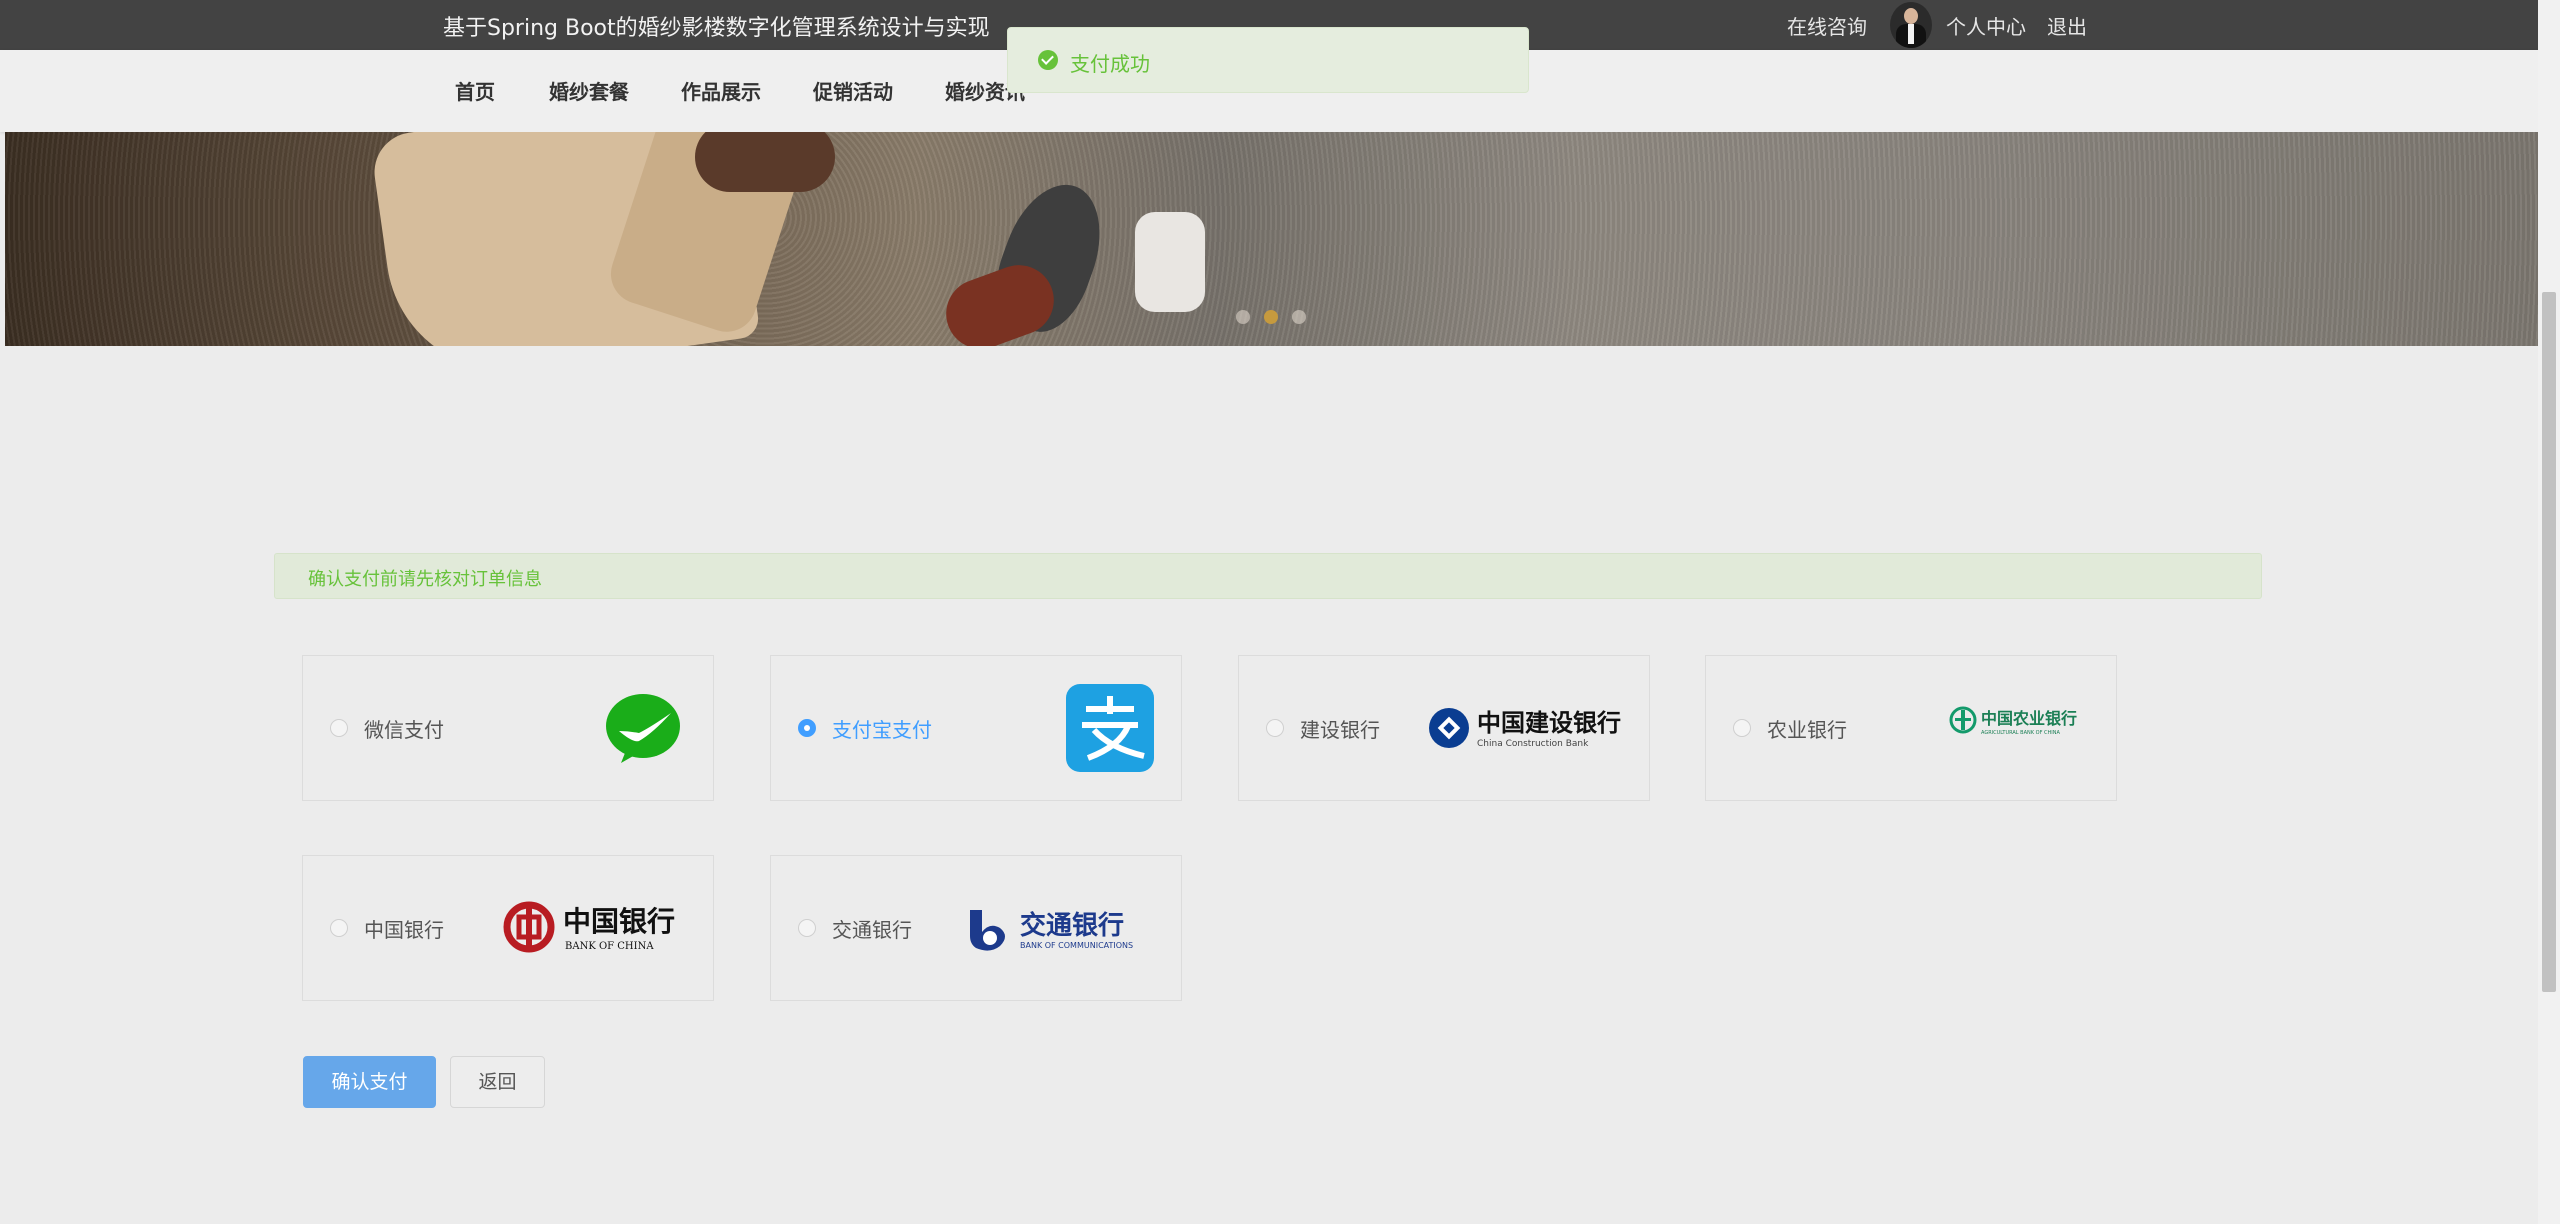 This screenshot has height=1224, width=2560. What do you see at coordinates (2067, 25) in the screenshot?
I see `logout-link: 退出` at bounding box center [2067, 25].